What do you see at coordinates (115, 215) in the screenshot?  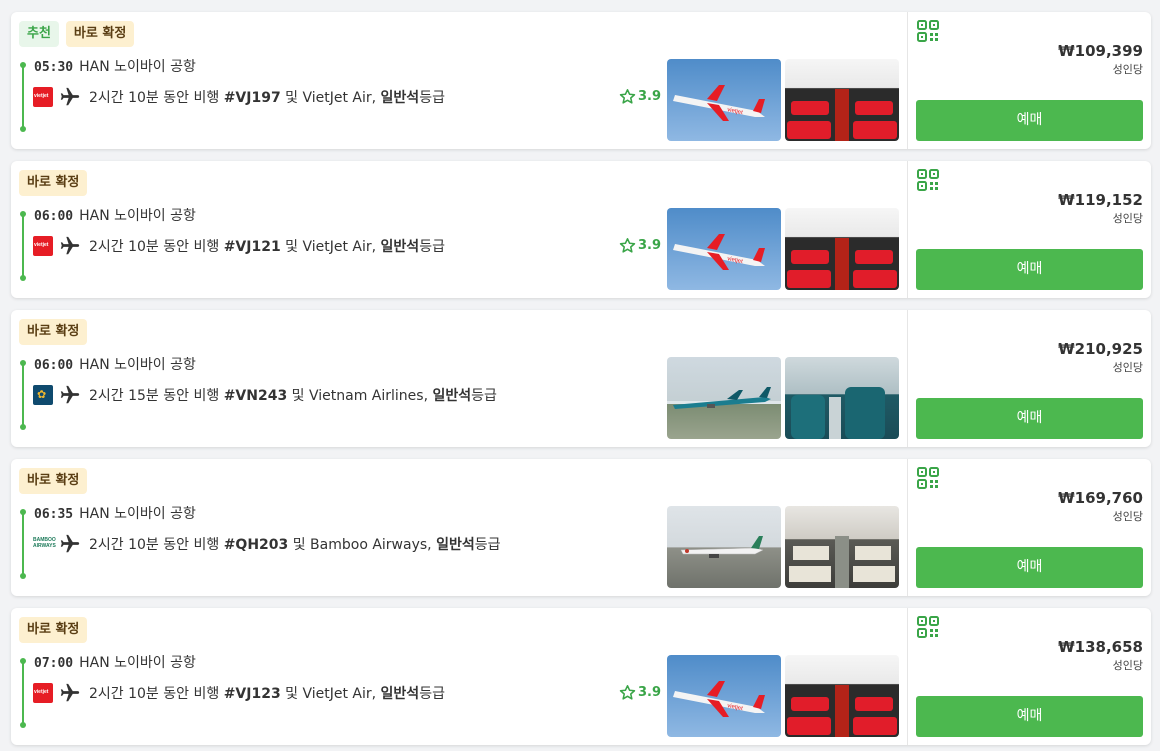 I see `departure-row: 06:00 HAN 노이바이 공항` at bounding box center [115, 215].